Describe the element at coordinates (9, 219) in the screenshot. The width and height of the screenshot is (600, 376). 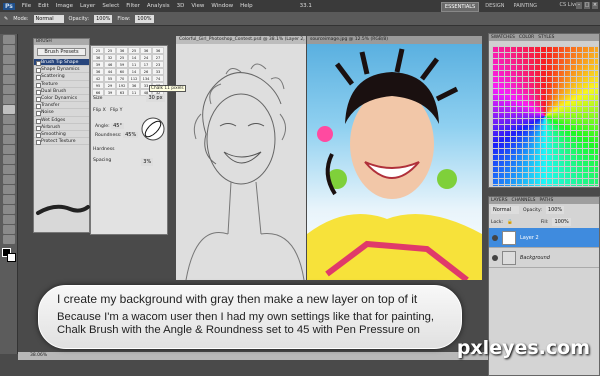
I see `3d-rotate-tool-icon` at that location.